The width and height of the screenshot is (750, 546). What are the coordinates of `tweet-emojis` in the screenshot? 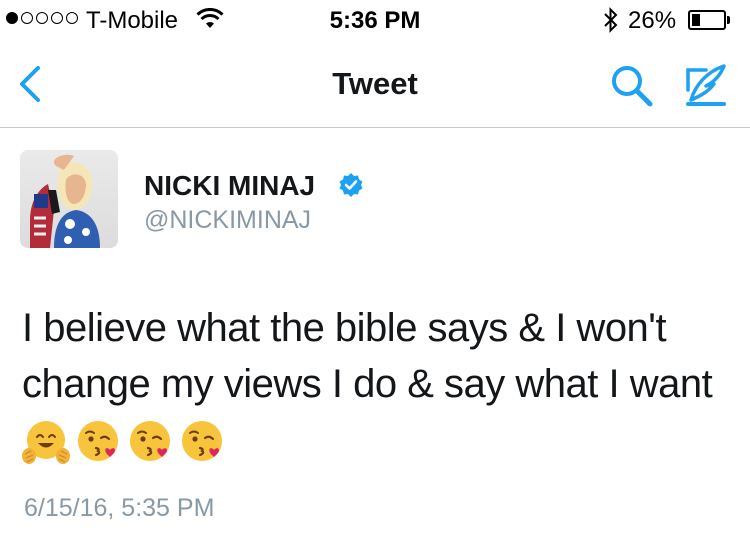 It's located at (124, 442).